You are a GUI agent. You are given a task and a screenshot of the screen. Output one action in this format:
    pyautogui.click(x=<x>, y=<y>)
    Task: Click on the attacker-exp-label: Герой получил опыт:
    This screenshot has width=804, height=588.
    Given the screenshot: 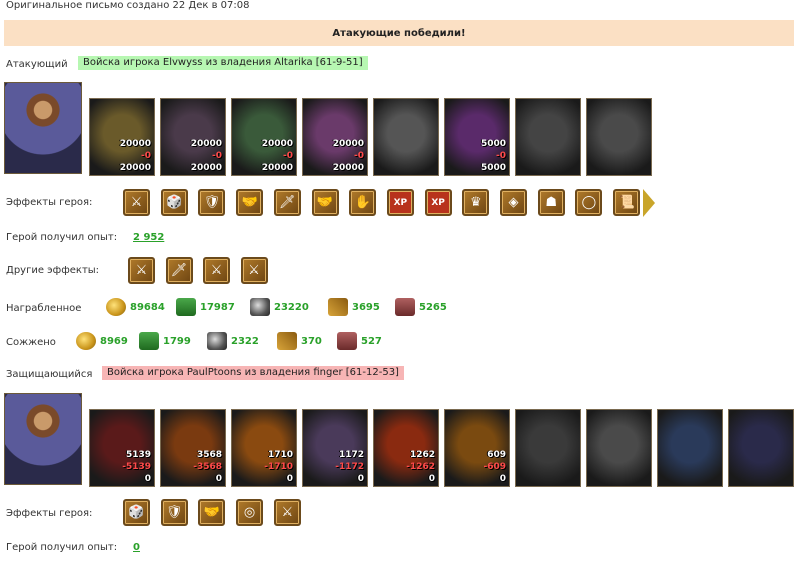 What is the action you would take?
    pyautogui.click(x=62, y=237)
    